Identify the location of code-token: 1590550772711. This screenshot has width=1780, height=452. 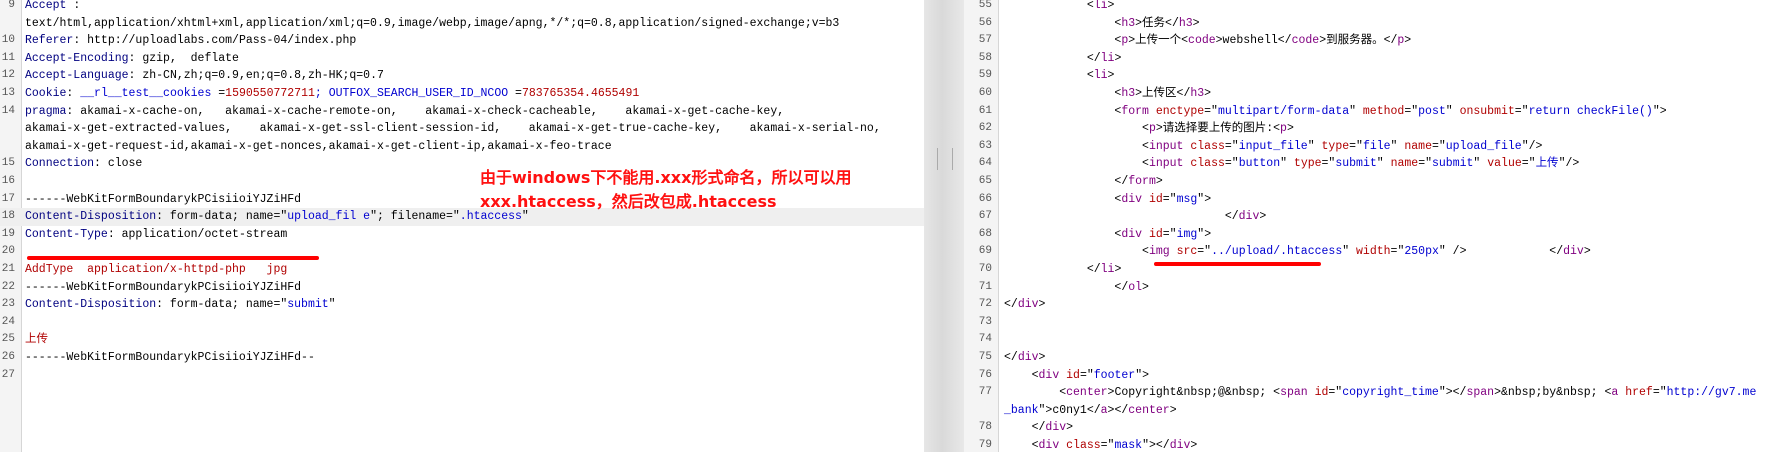
(270, 93).